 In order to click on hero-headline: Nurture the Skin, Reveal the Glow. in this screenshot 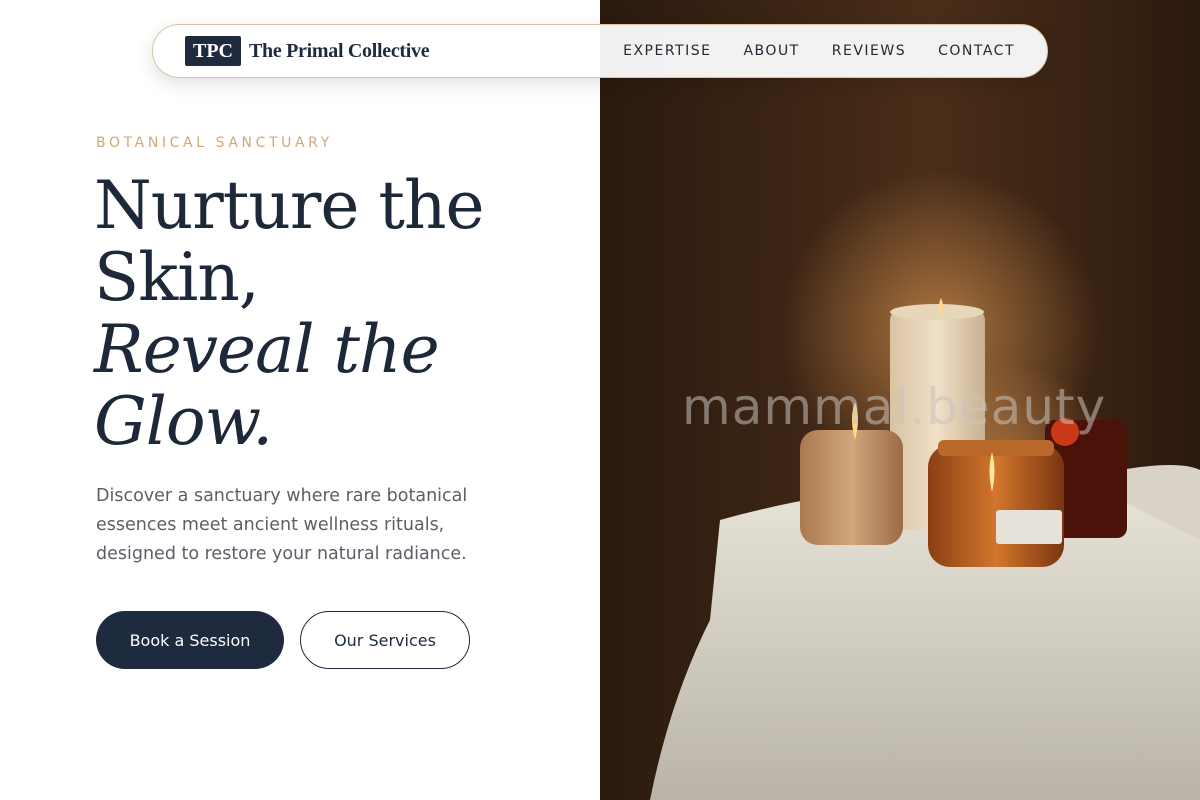, I will do `click(334, 314)`.